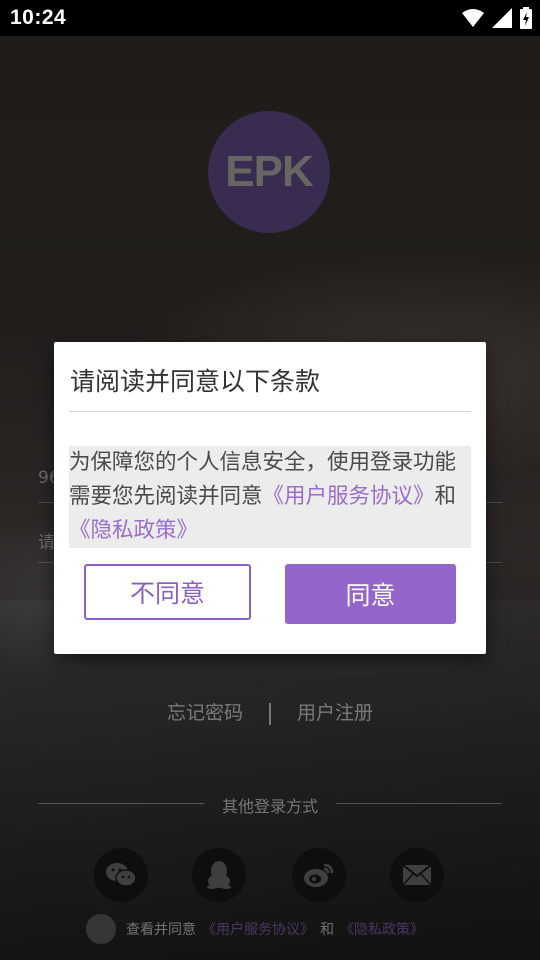 The image size is (540, 960). I want to click on wifi-icon, so click(473, 18).